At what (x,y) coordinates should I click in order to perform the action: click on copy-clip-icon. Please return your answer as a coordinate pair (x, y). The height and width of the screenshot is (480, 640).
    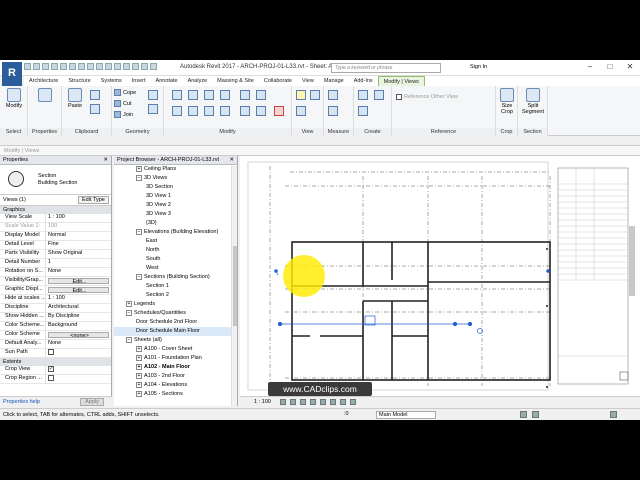
    Looking at the image, I should click on (95, 109).